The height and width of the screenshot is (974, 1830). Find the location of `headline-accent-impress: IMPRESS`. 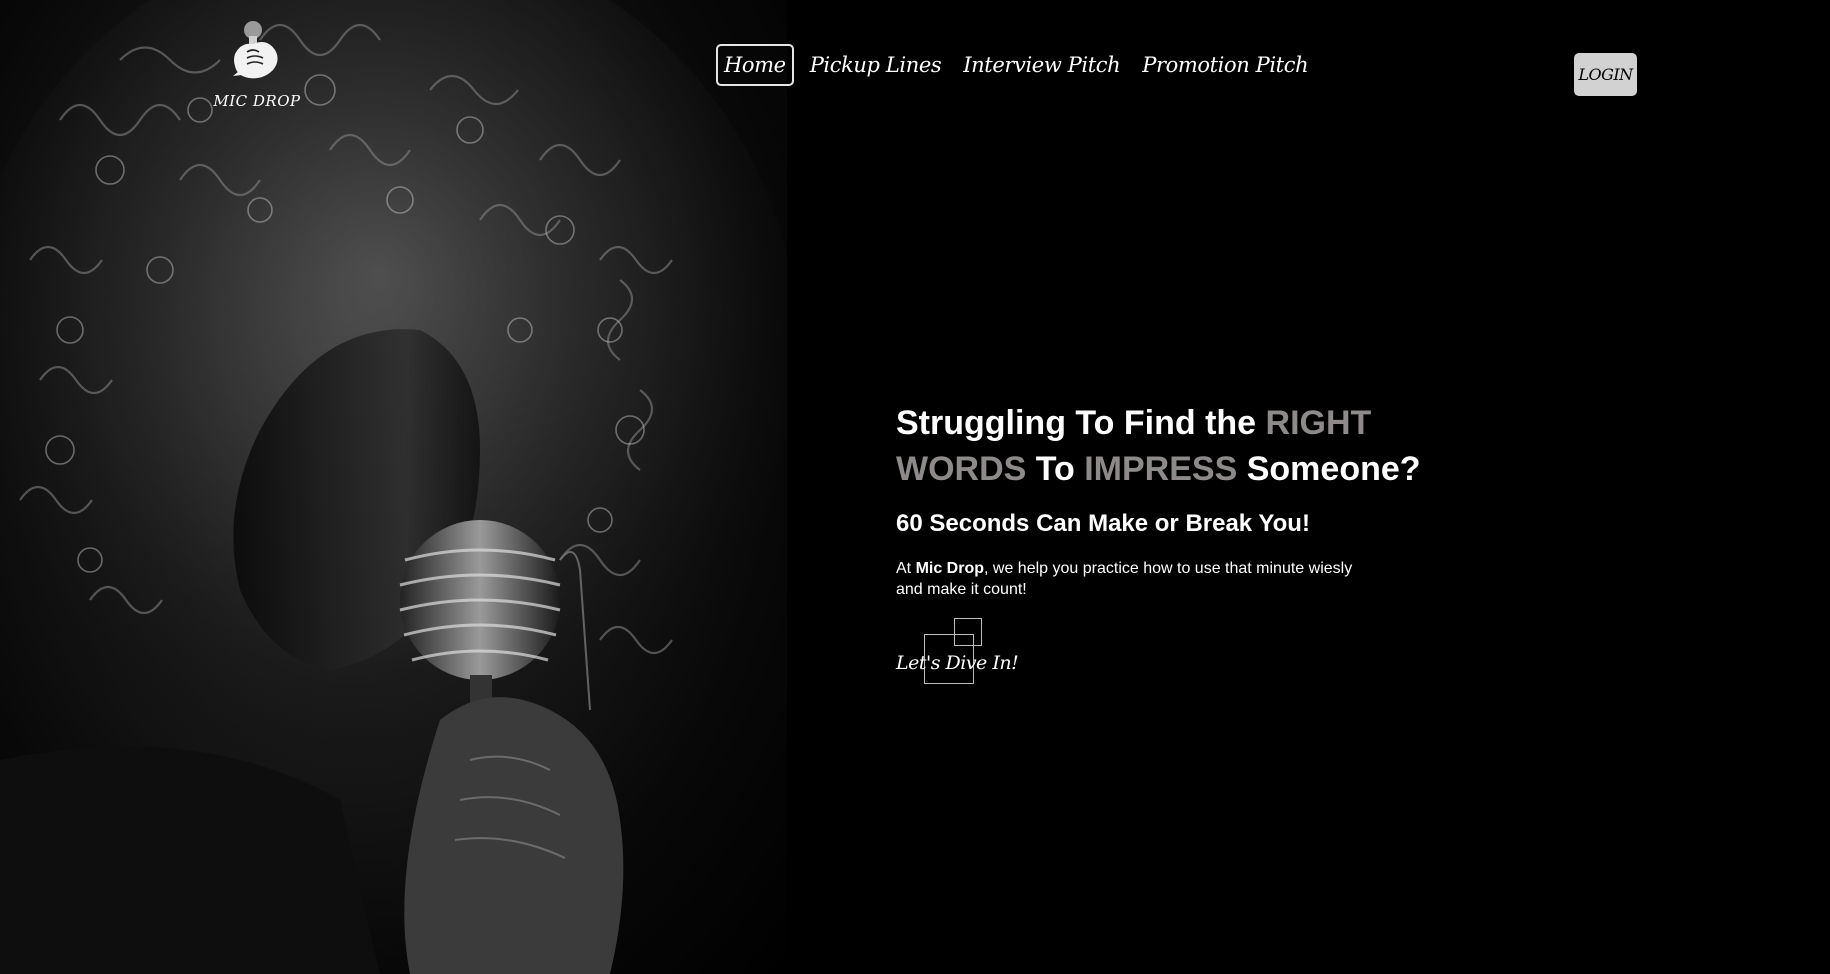

headline-accent-impress: IMPRESS is located at coordinates (1161, 469).